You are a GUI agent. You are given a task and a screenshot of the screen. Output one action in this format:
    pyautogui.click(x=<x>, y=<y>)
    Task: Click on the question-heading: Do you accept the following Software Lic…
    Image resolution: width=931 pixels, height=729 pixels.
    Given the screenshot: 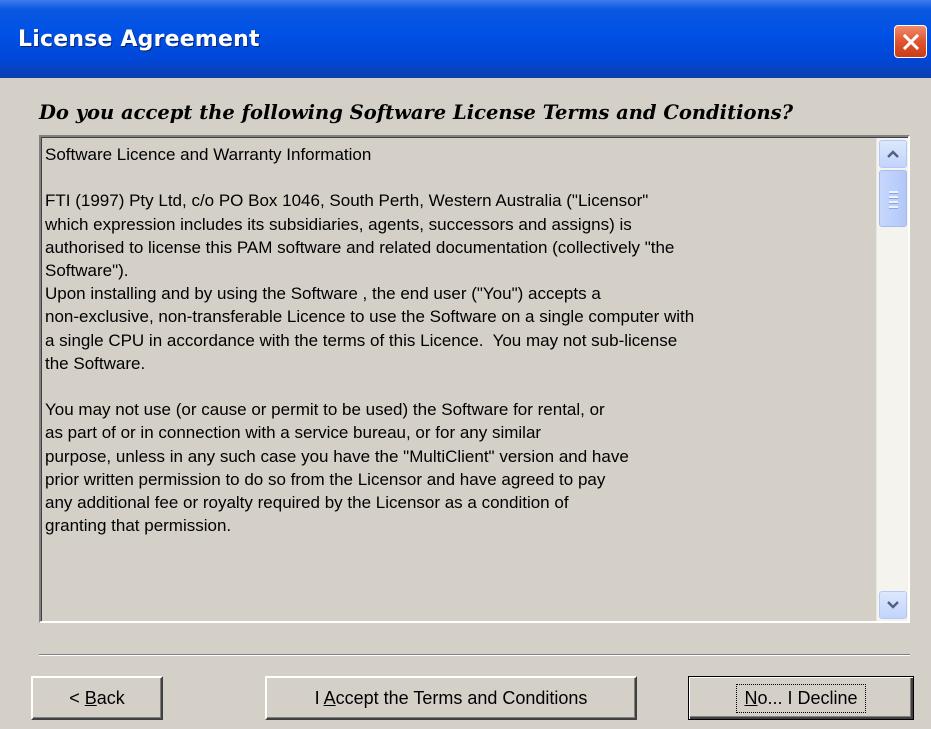 What is the action you would take?
    pyautogui.click(x=416, y=112)
    